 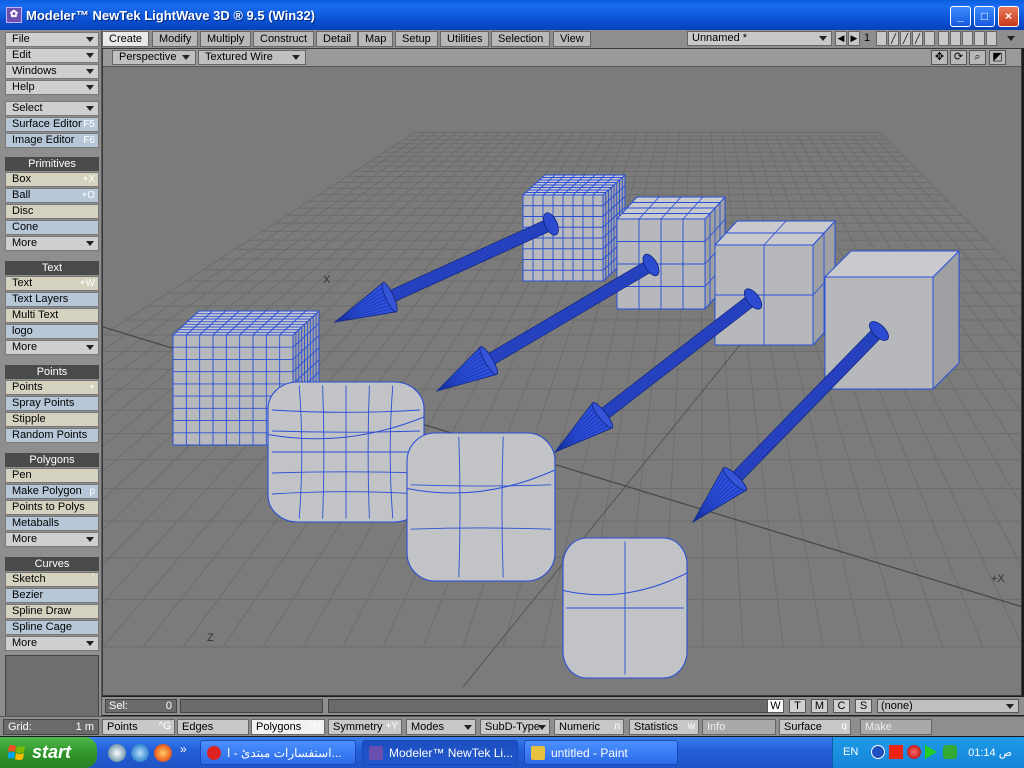 What do you see at coordinates (284, 39) in the screenshot?
I see `tab-construct: Construct` at bounding box center [284, 39].